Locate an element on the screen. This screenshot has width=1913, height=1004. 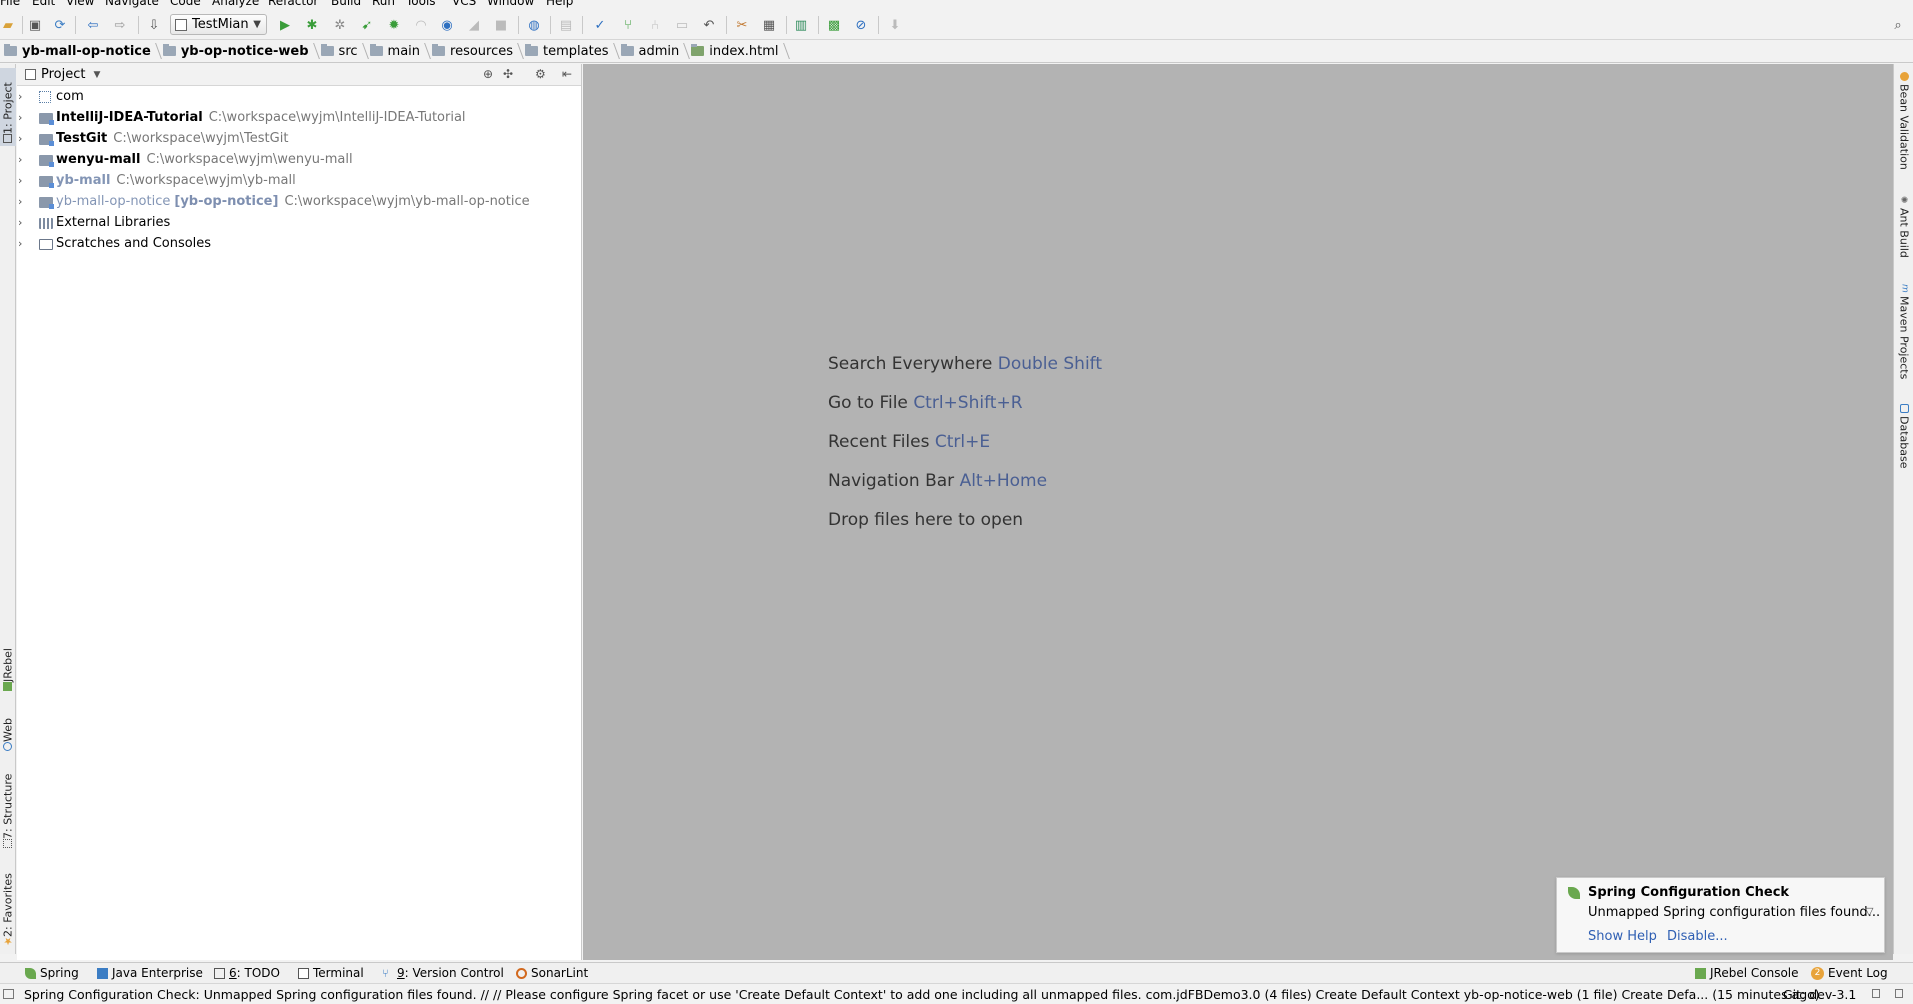
tree-item-external-libraries: › External Libraries is located at coordinates (299, 223).